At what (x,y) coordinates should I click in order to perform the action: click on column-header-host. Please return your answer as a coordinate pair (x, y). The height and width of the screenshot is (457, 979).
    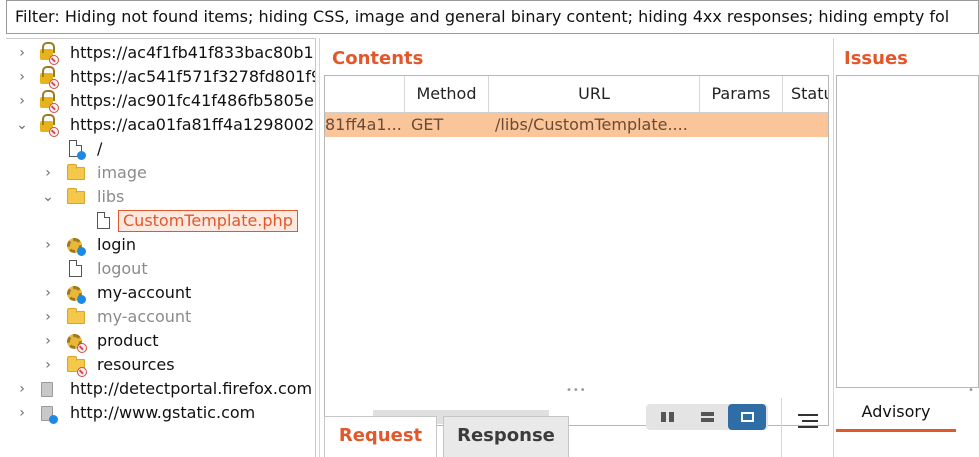
    Looking at the image, I should click on (365, 94).